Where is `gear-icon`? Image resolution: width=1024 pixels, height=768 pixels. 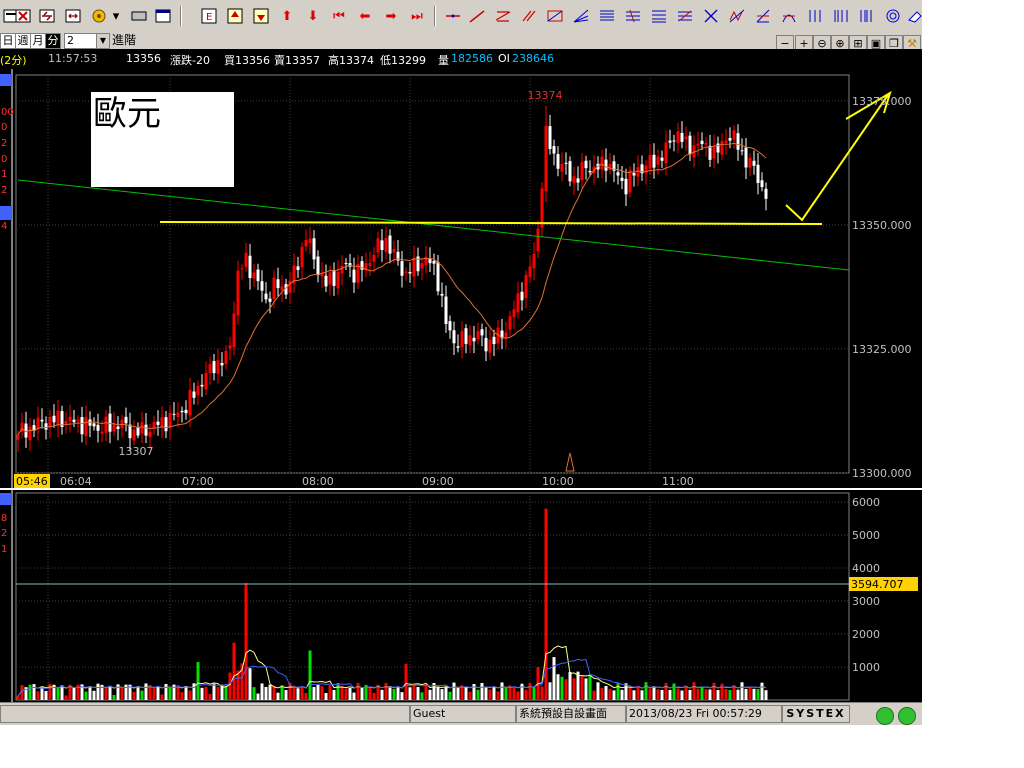 gear-icon is located at coordinates (99, 16).